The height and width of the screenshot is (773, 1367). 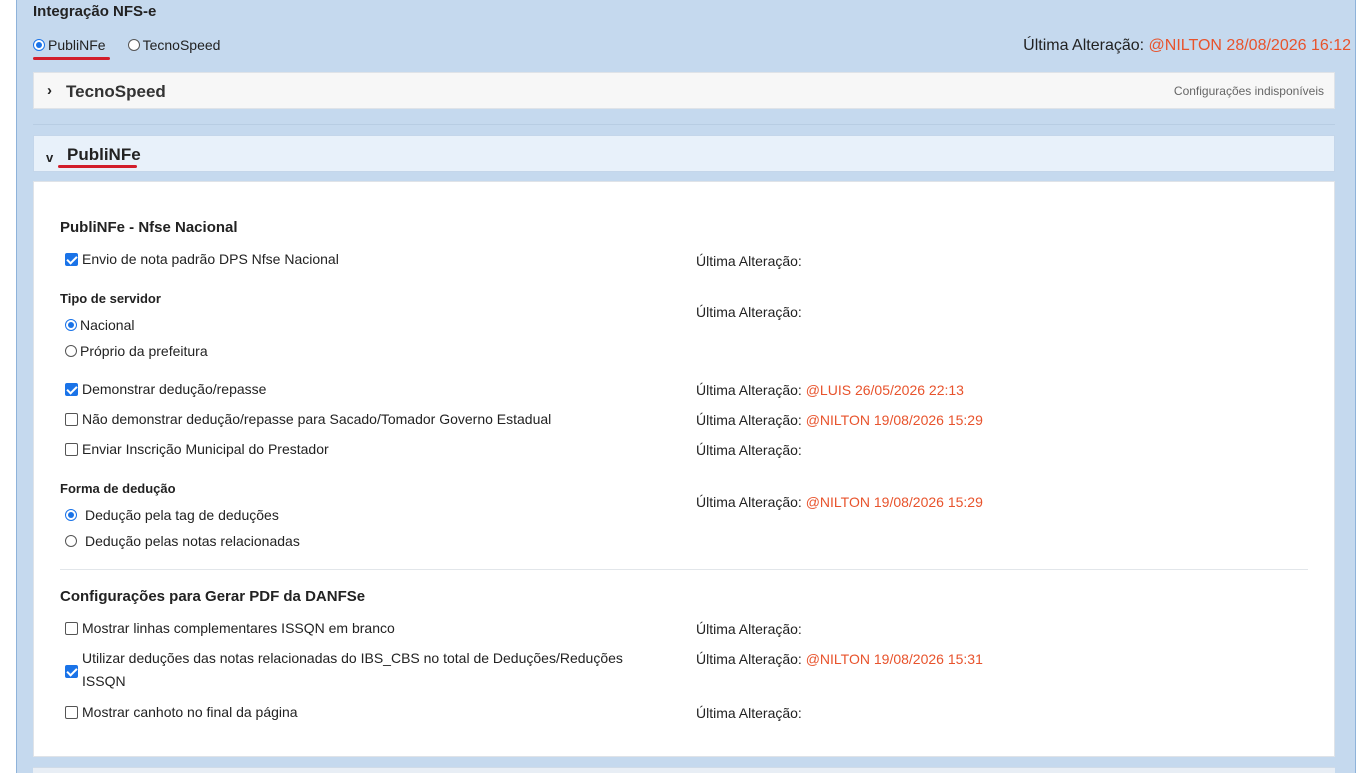 I want to click on radio-tecnospeed-label: TecnoSpeed, so click(x=181, y=45).